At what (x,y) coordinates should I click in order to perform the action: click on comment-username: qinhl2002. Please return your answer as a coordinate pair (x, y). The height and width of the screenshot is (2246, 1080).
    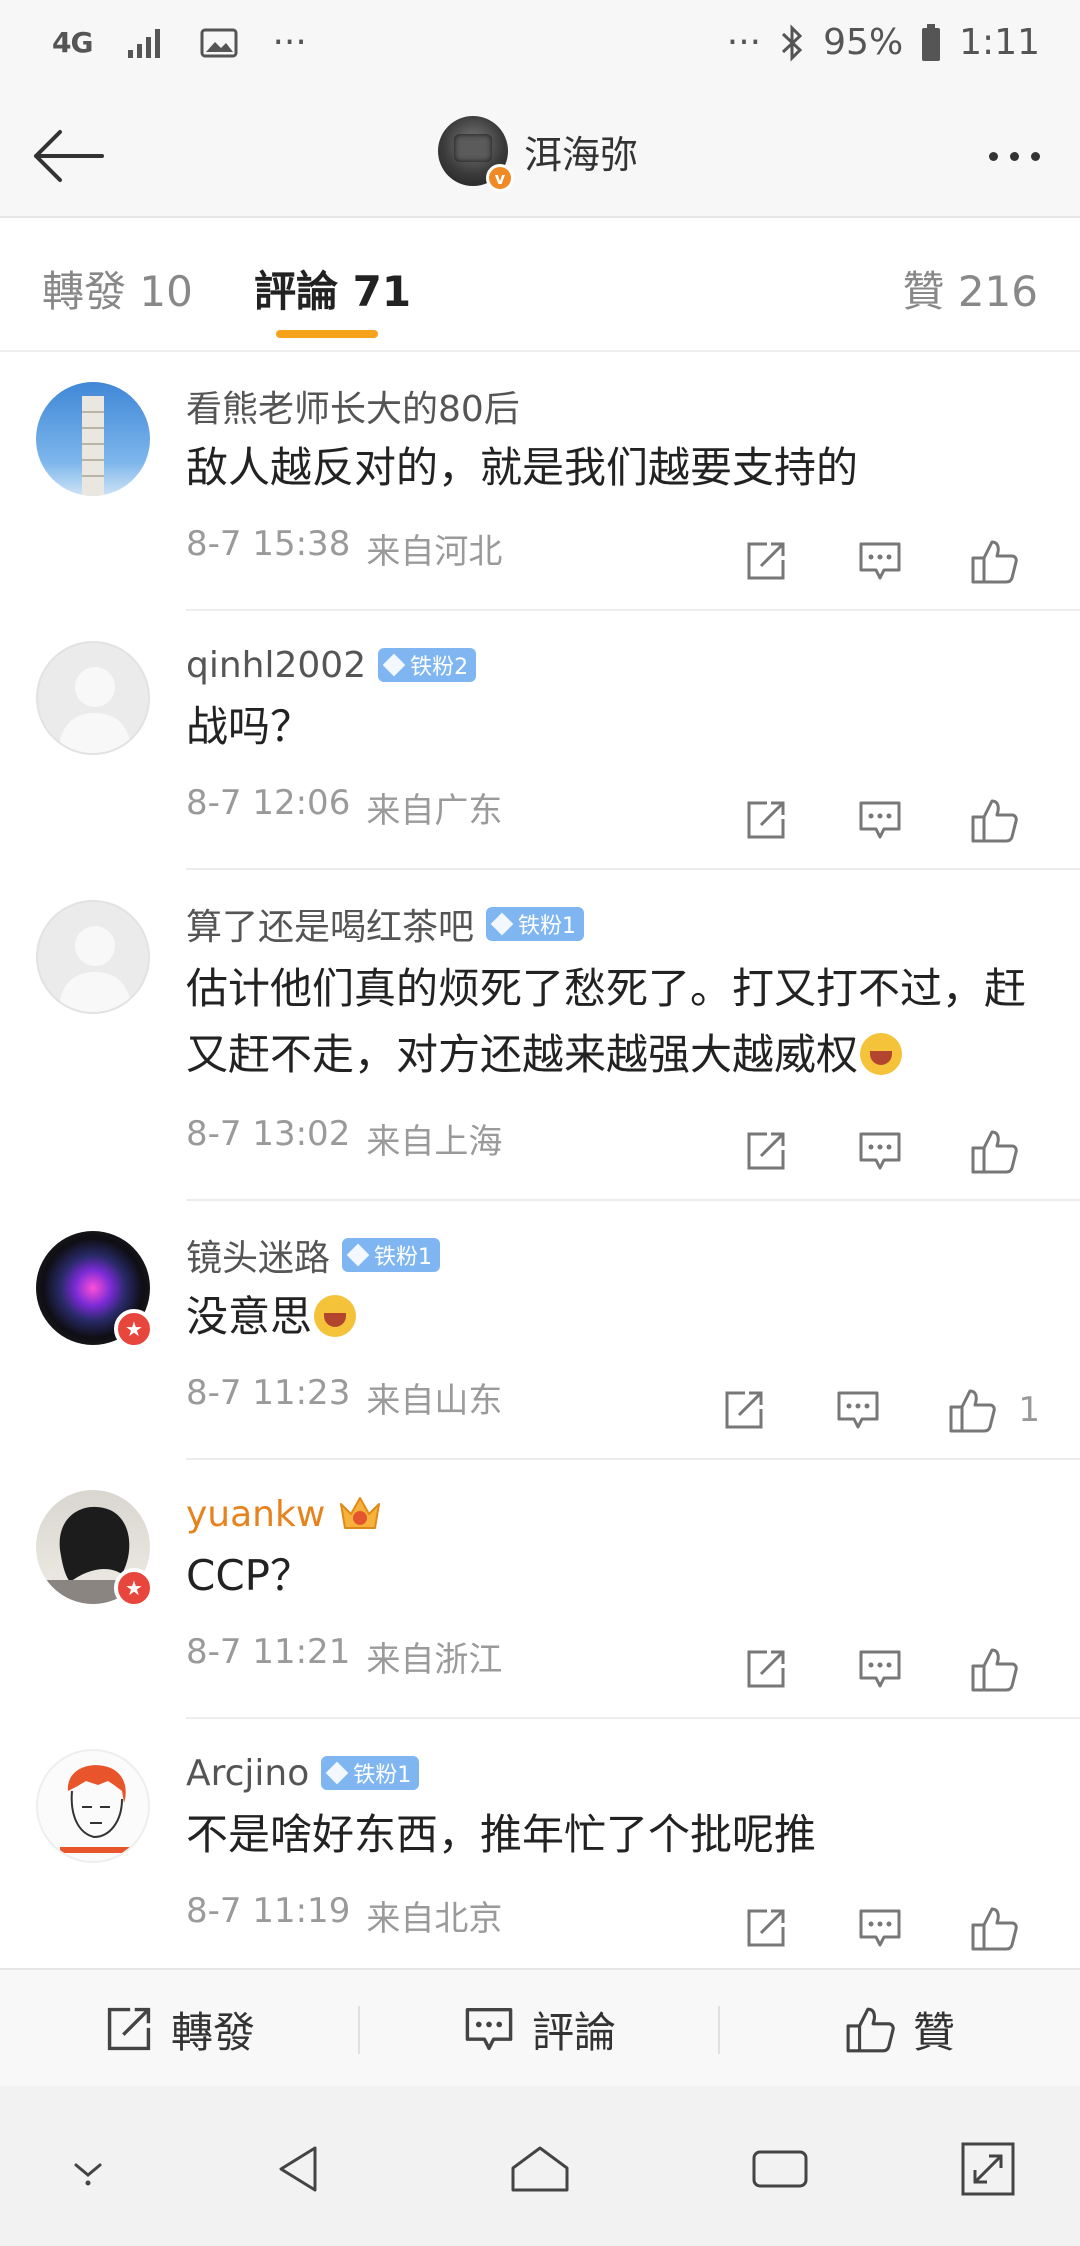
    Looking at the image, I should click on (276, 665).